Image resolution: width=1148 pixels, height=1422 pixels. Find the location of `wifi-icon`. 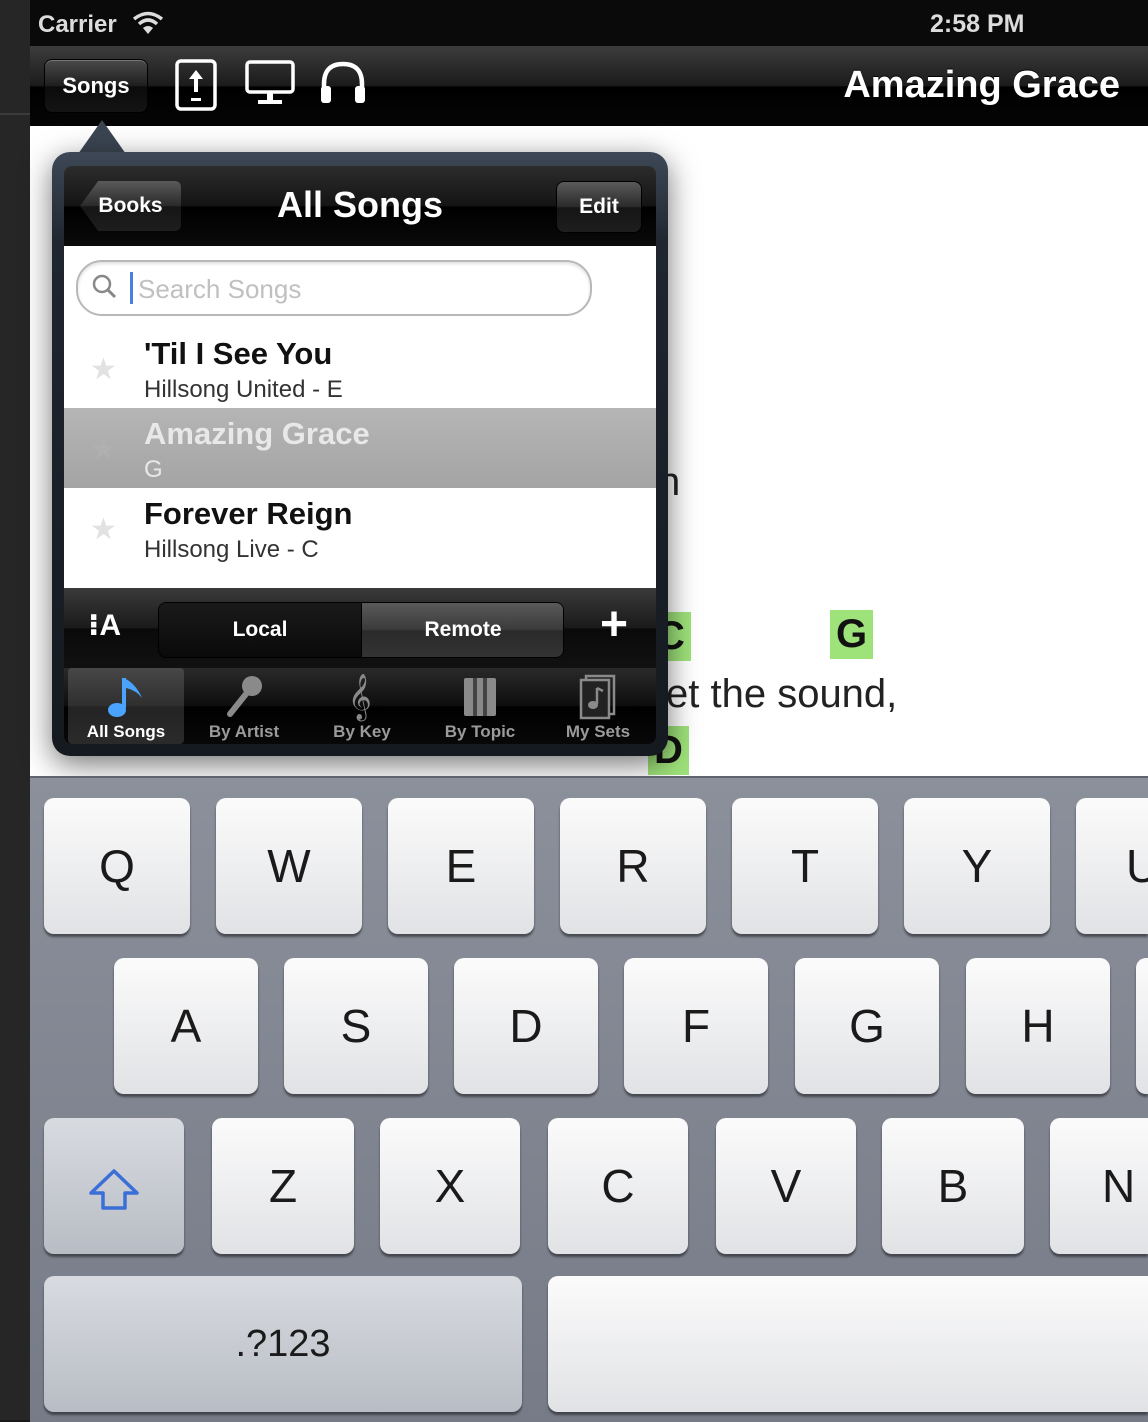

wifi-icon is located at coordinates (148, 25).